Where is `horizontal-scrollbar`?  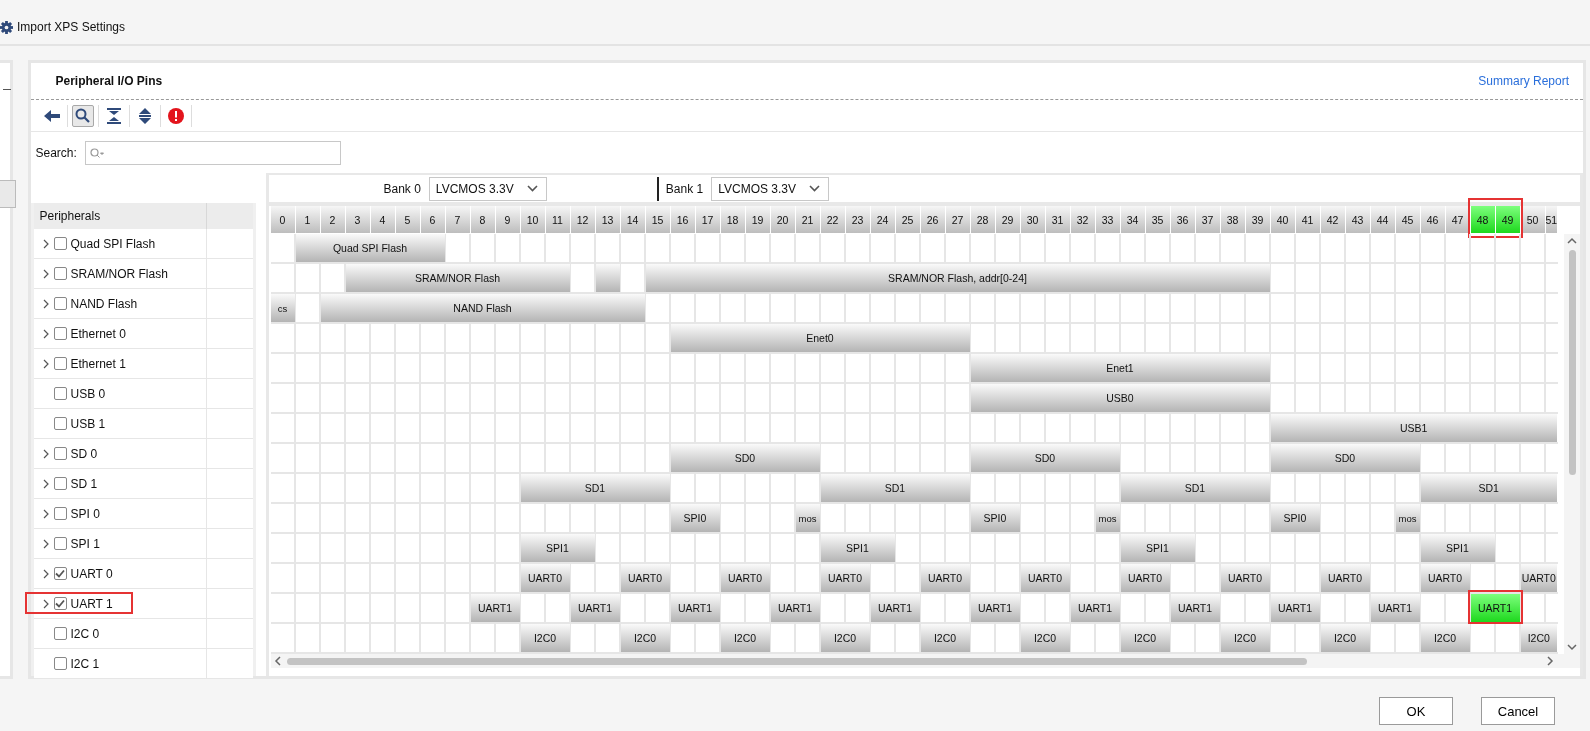
horizontal-scrollbar is located at coordinates (925, 661).